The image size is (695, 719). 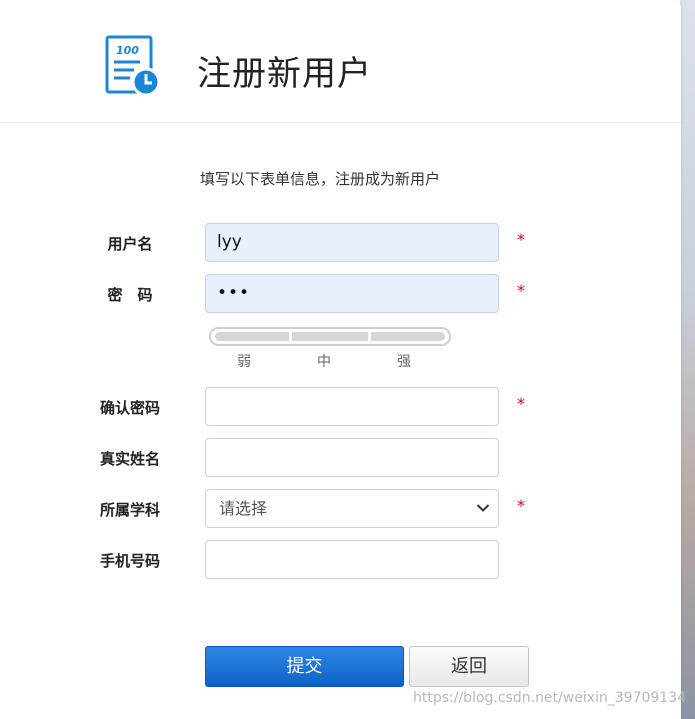 I want to click on confirm-password-required-mark: *, so click(x=521, y=403).